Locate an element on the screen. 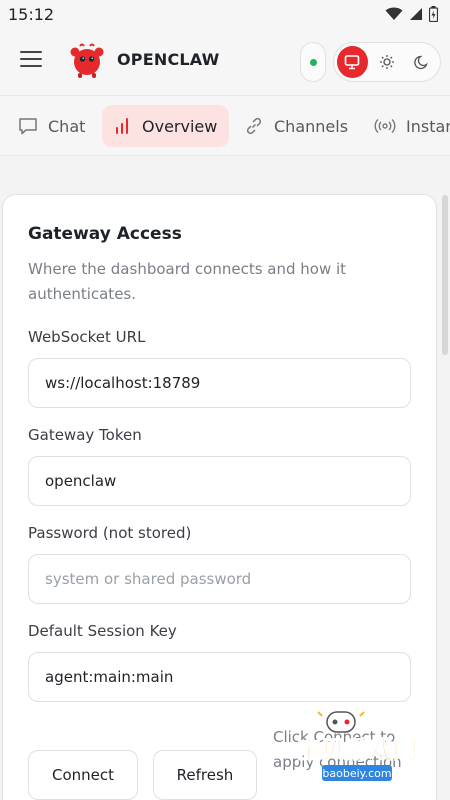 This screenshot has width=450, height=800. brand-name: OPENCLAW is located at coordinates (168, 59).